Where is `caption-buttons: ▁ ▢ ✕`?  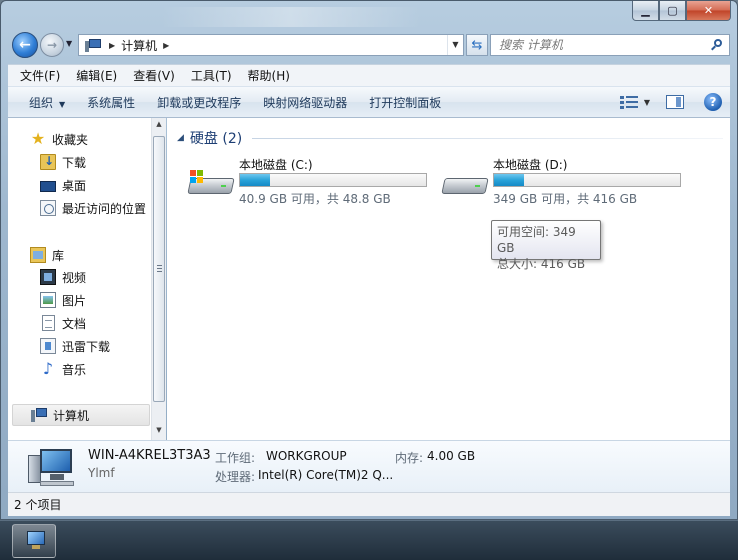
caption-buttons: ▁ ▢ ✕ is located at coordinates (681, 11).